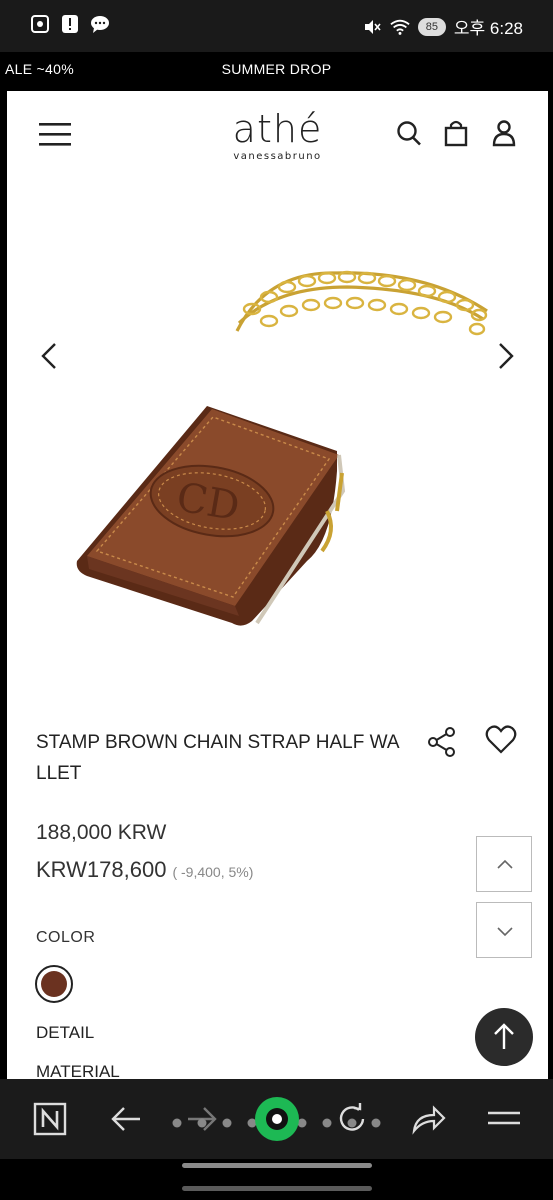  I want to click on clock: 오후 6:28, so click(488, 28).